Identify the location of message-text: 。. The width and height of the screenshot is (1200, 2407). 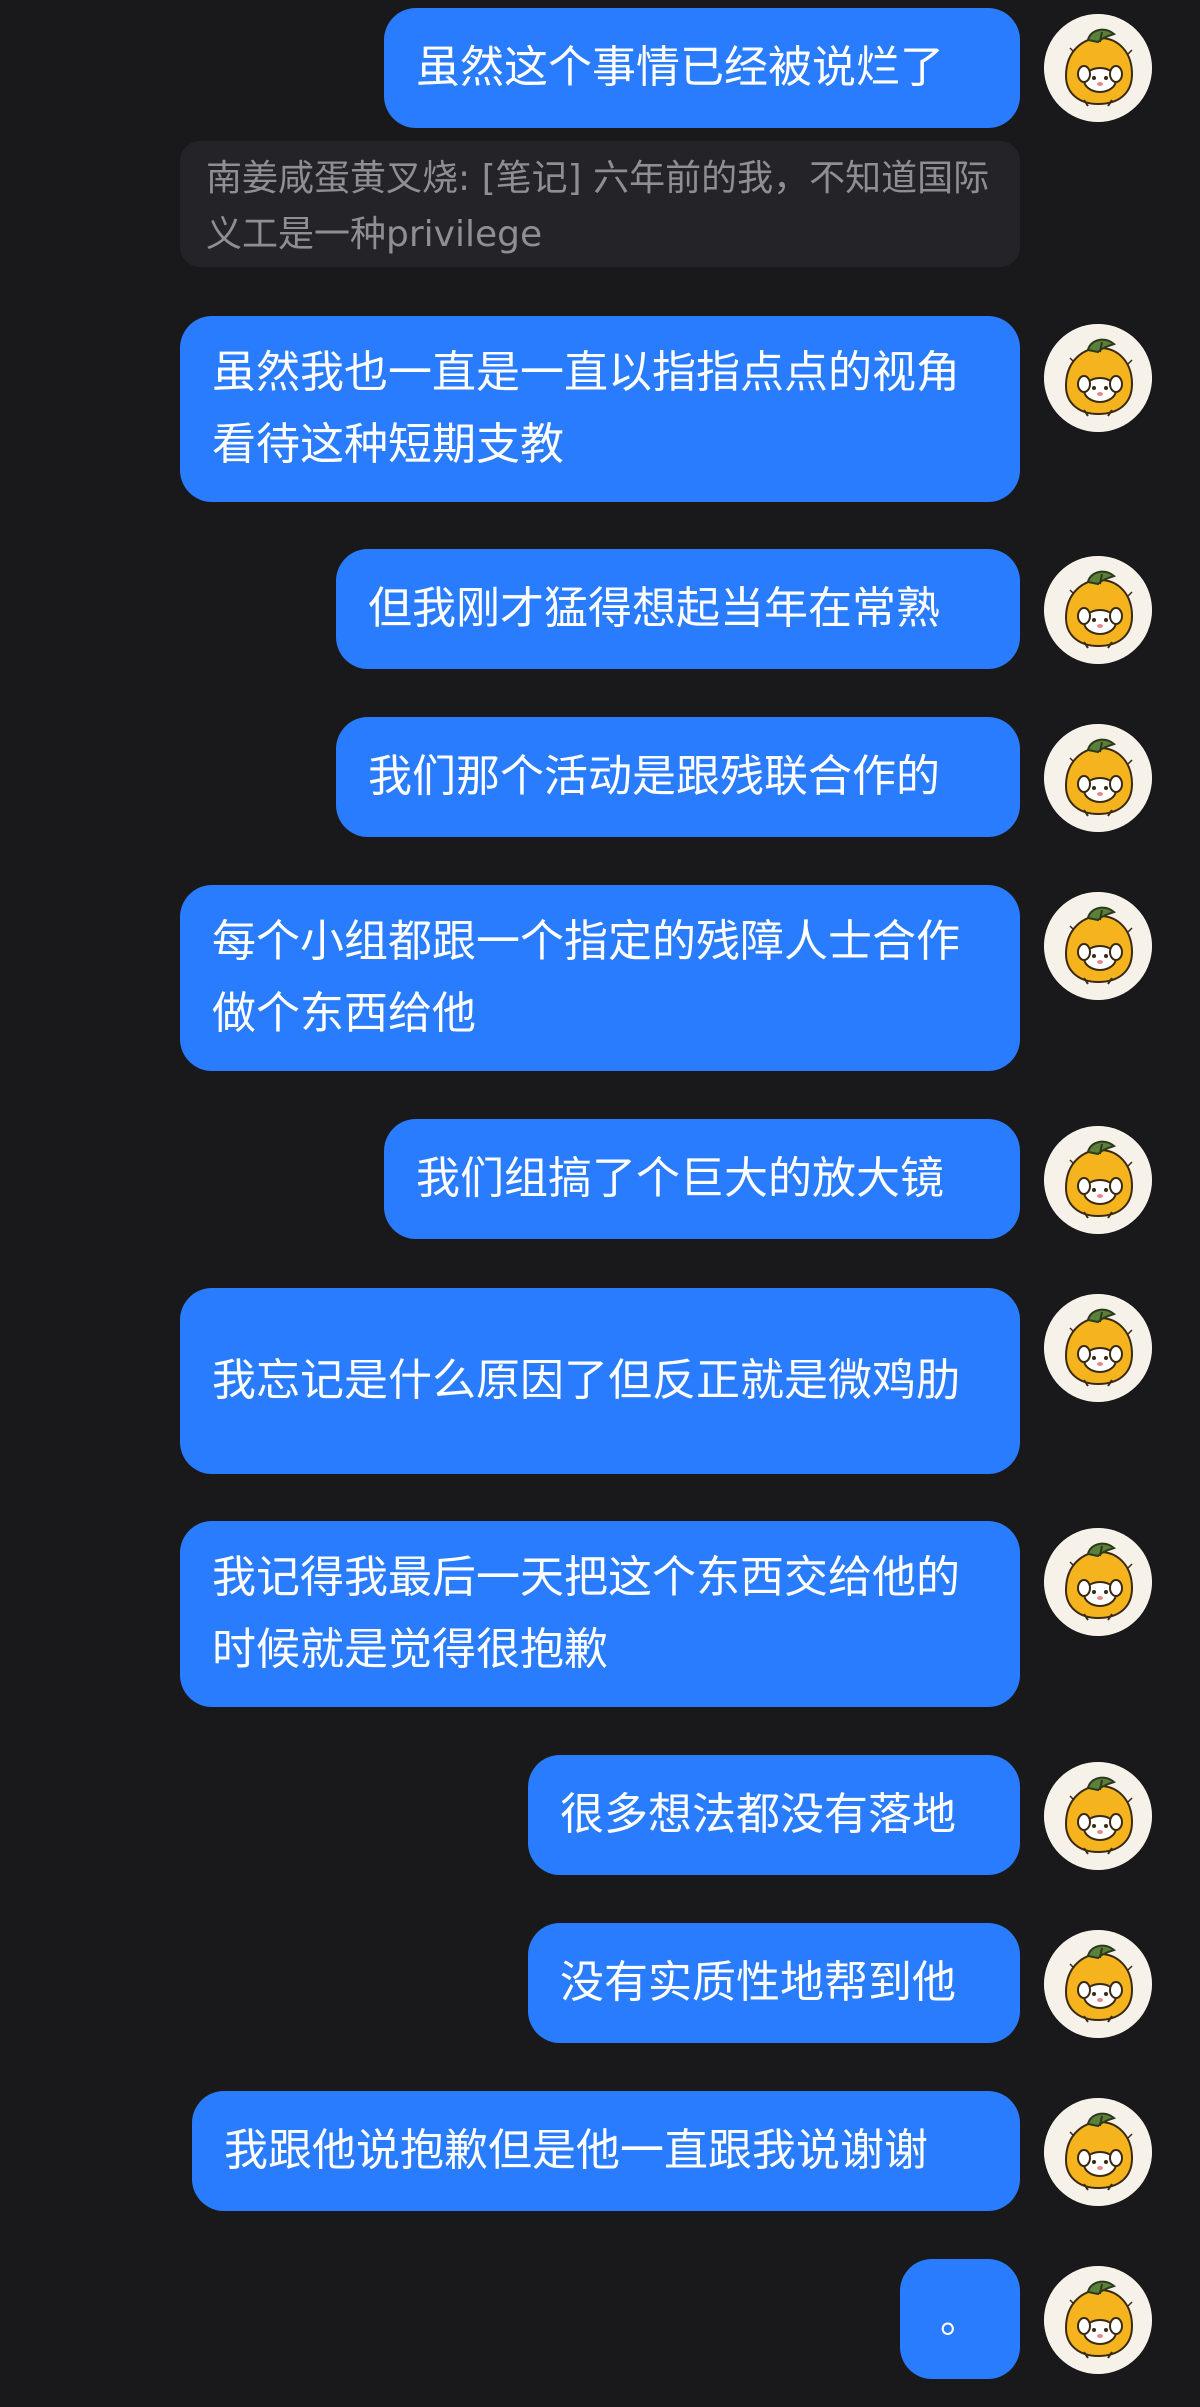
(960, 2319).